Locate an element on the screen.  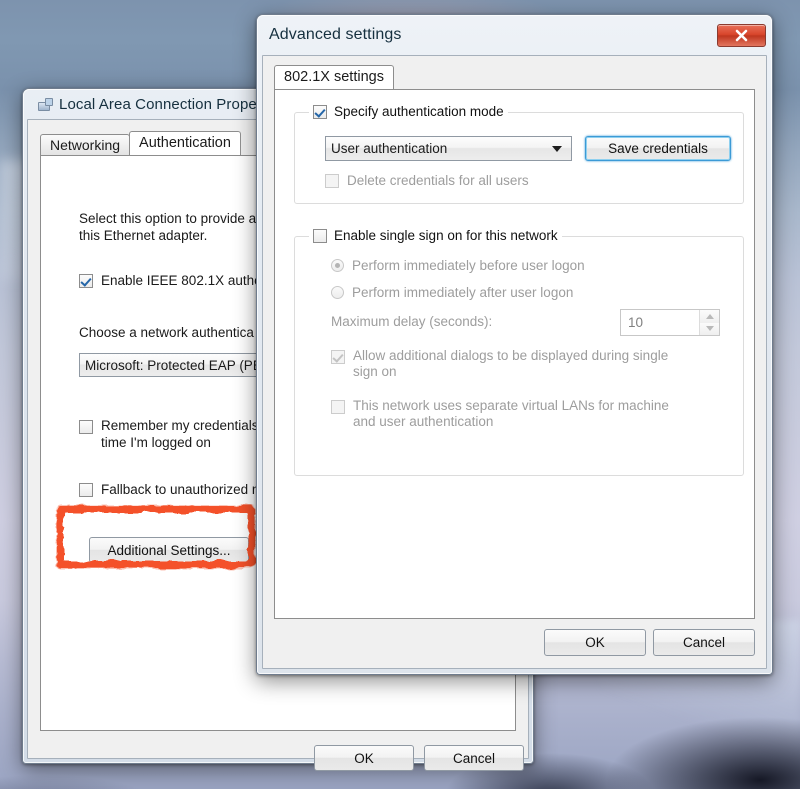
spinner-buttons is located at coordinates (709, 322).